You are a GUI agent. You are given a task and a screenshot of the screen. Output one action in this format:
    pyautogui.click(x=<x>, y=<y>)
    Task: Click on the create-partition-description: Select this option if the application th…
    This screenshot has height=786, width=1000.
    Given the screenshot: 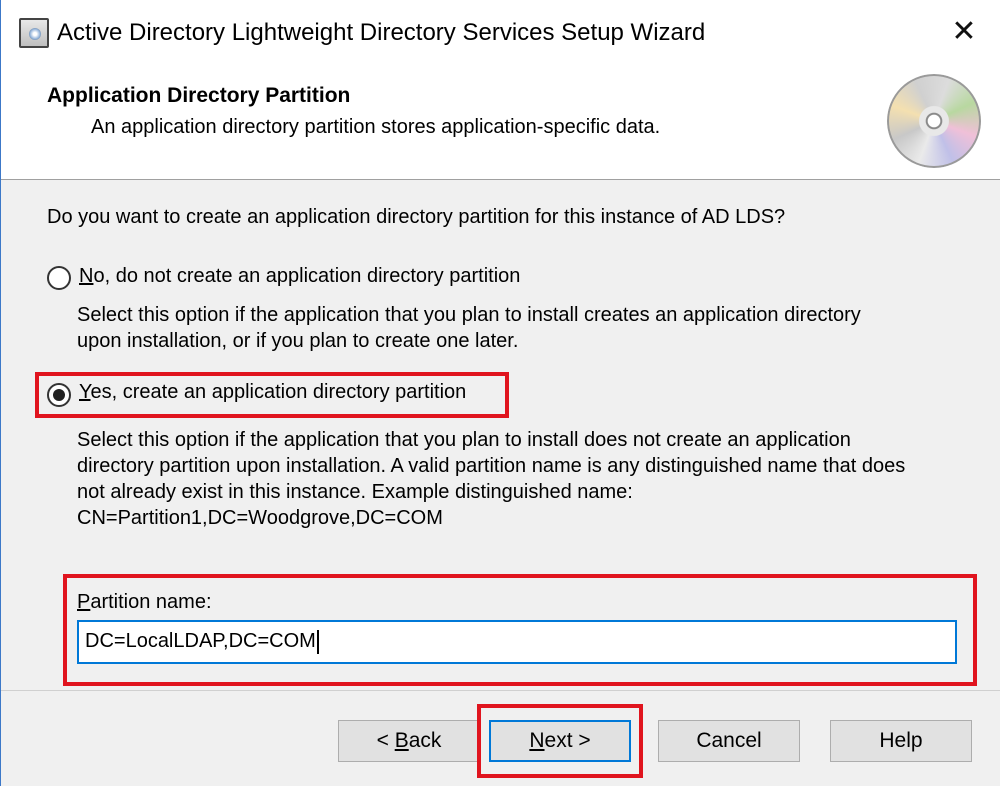 What is the action you would take?
    pyautogui.click(x=491, y=479)
    